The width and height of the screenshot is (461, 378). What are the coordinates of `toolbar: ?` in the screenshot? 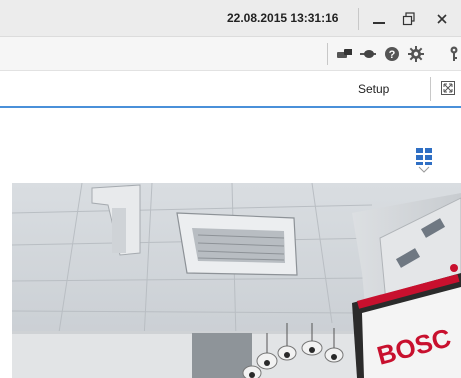 It's located at (230, 53).